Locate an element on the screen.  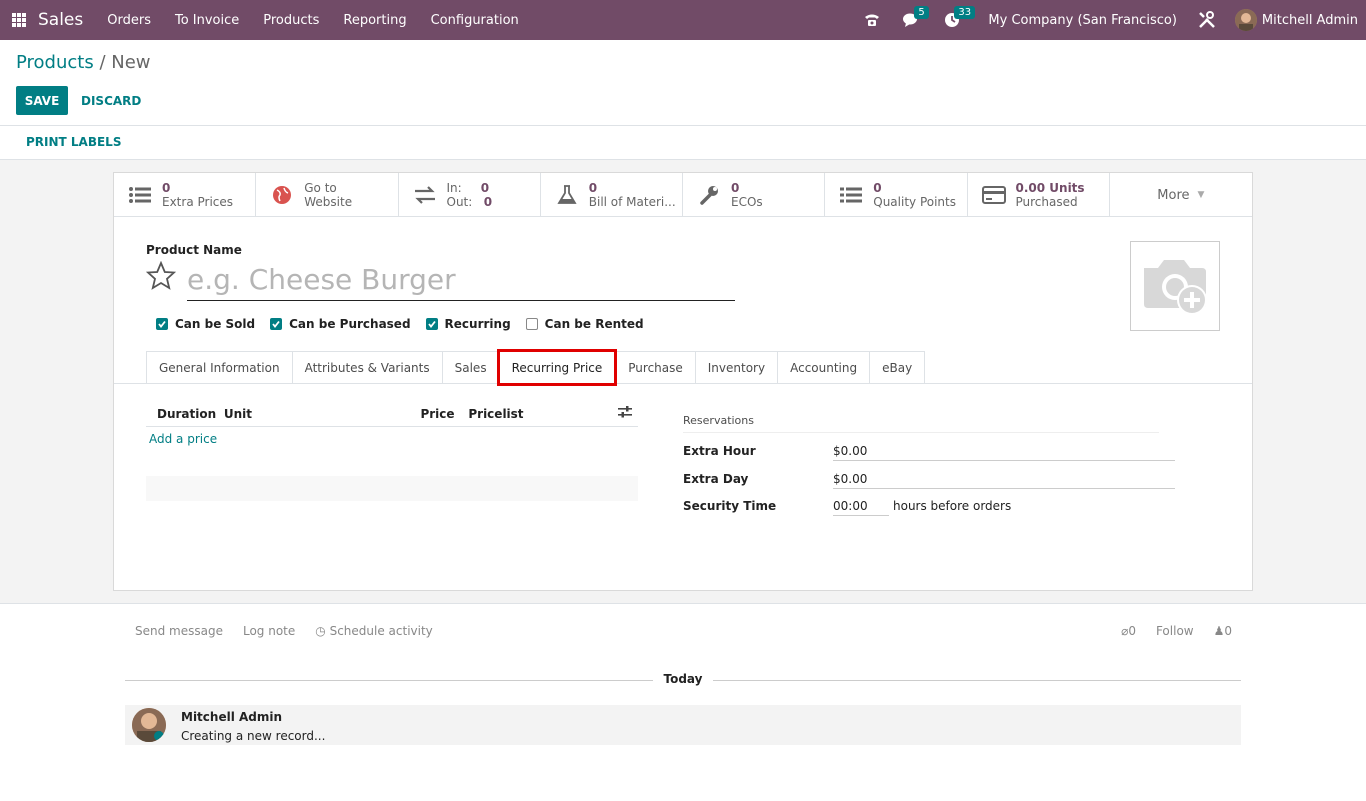
message-author: Mitchell Admin is located at coordinates (231, 717).